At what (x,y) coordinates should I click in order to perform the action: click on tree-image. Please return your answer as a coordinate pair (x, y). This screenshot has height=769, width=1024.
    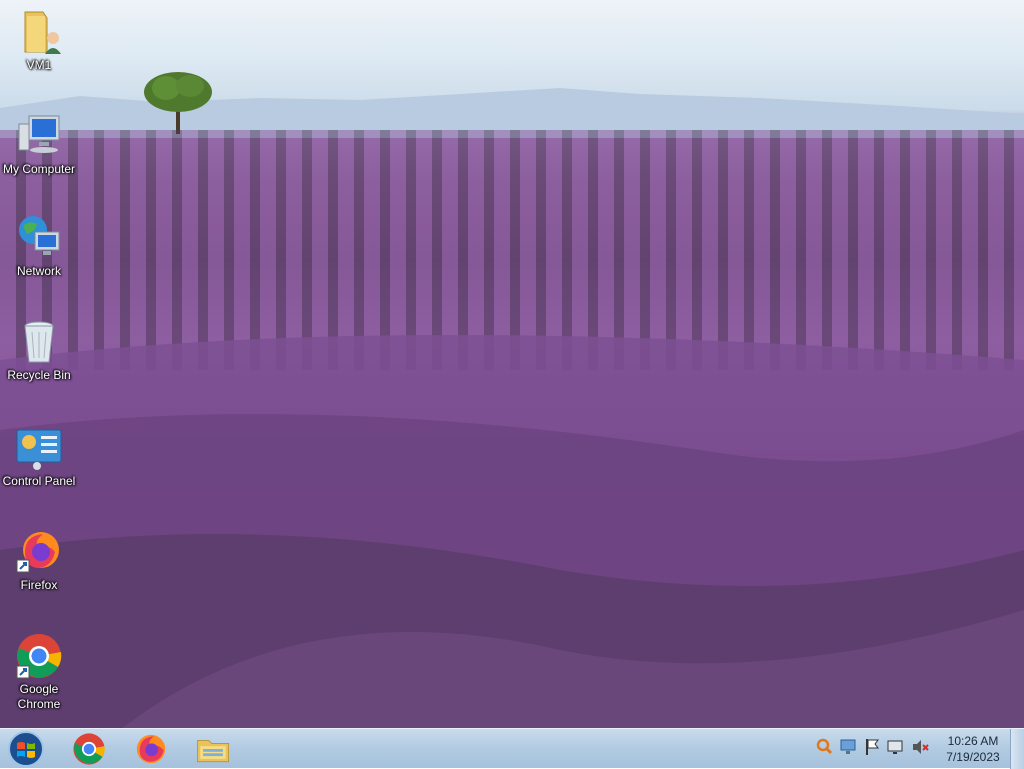
    Looking at the image, I should click on (178, 103).